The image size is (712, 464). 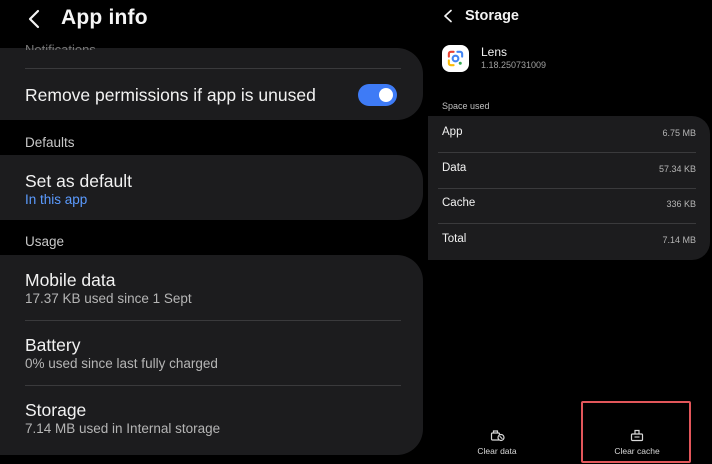 I want to click on storage-row-value: 336 KB, so click(x=681, y=204).